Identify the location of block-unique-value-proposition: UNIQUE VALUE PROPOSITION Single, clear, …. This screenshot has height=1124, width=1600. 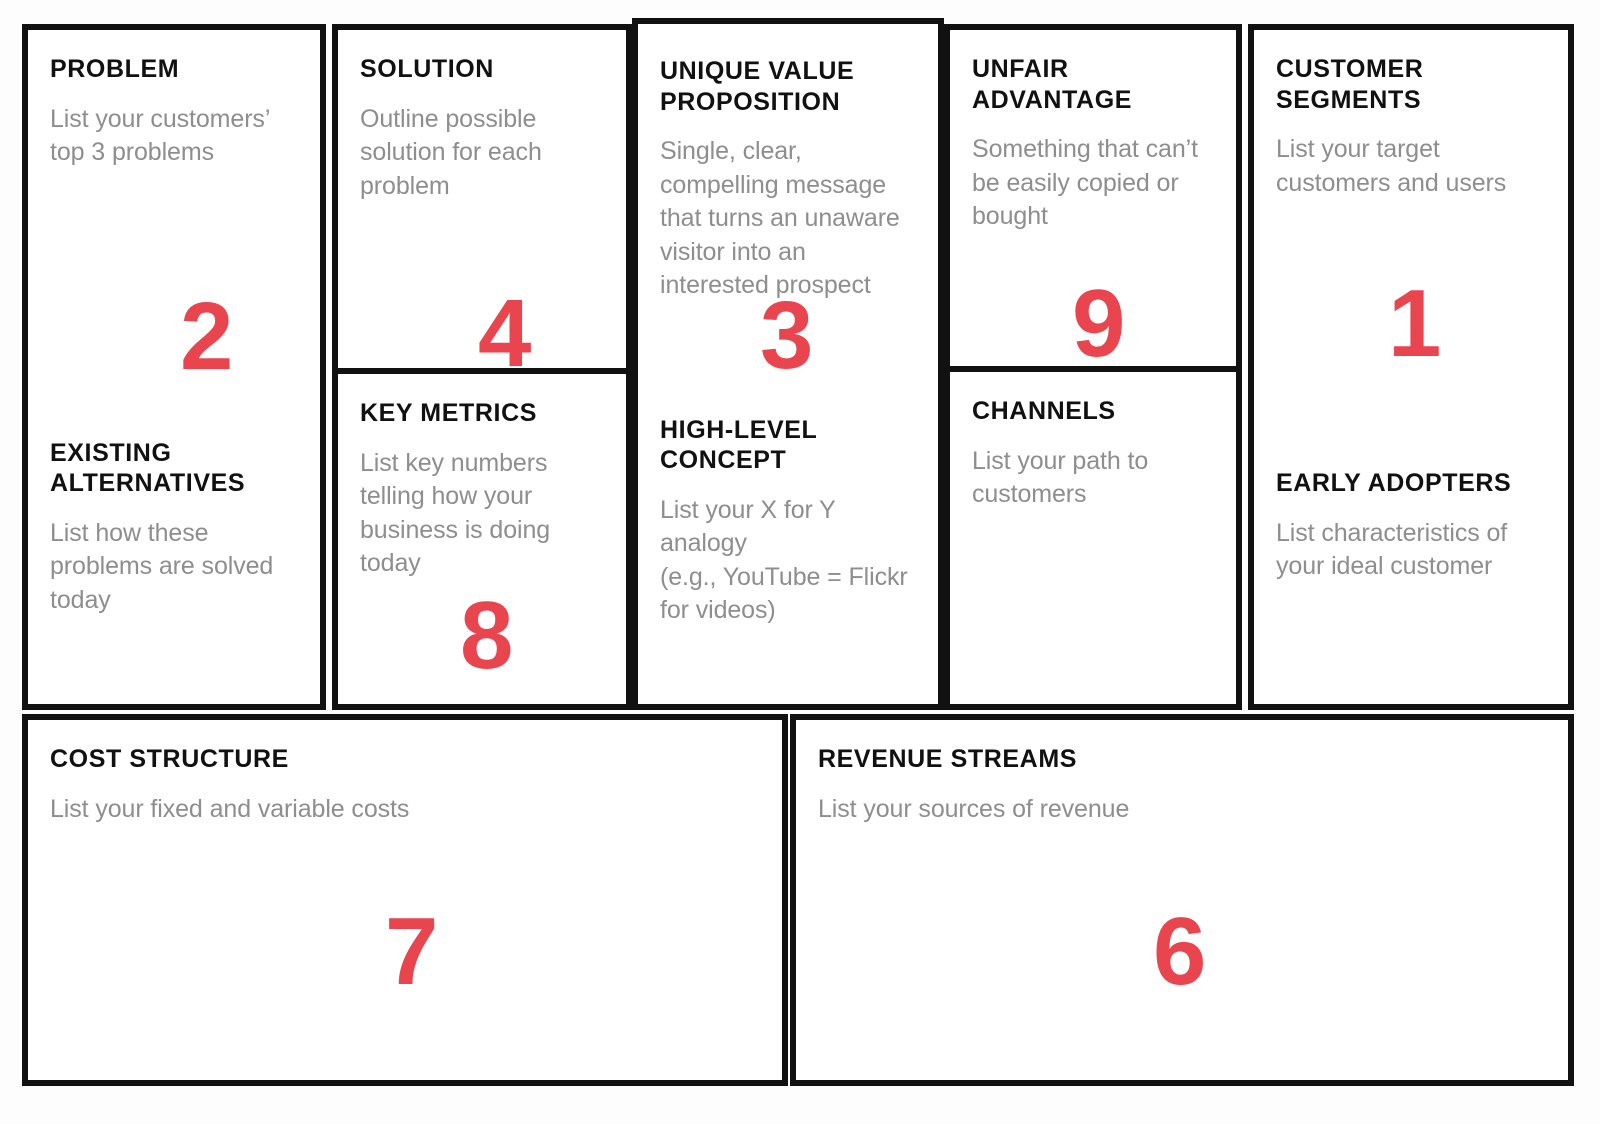
(788, 364).